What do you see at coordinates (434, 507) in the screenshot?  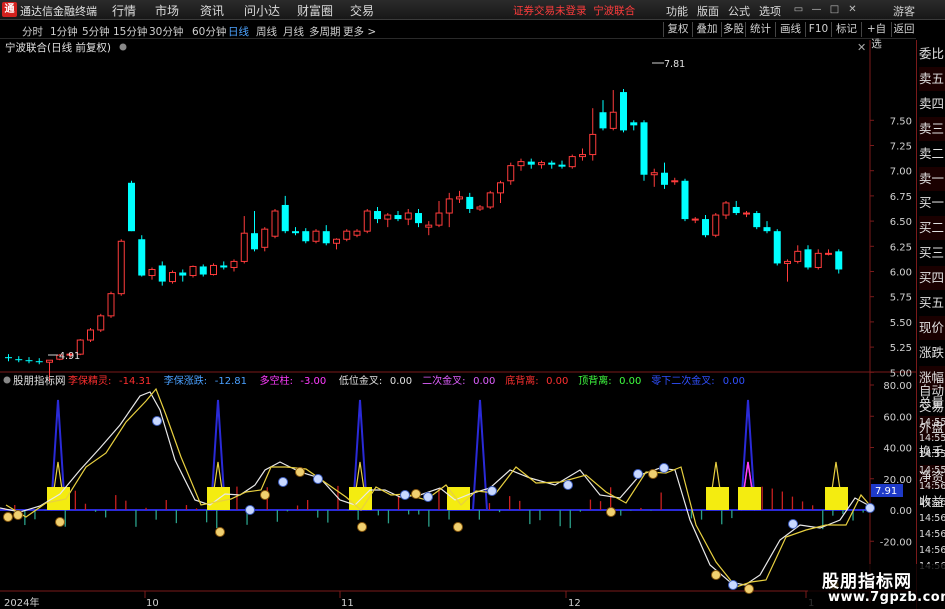 I see `histogram-bars` at bounding box center [434, 507].